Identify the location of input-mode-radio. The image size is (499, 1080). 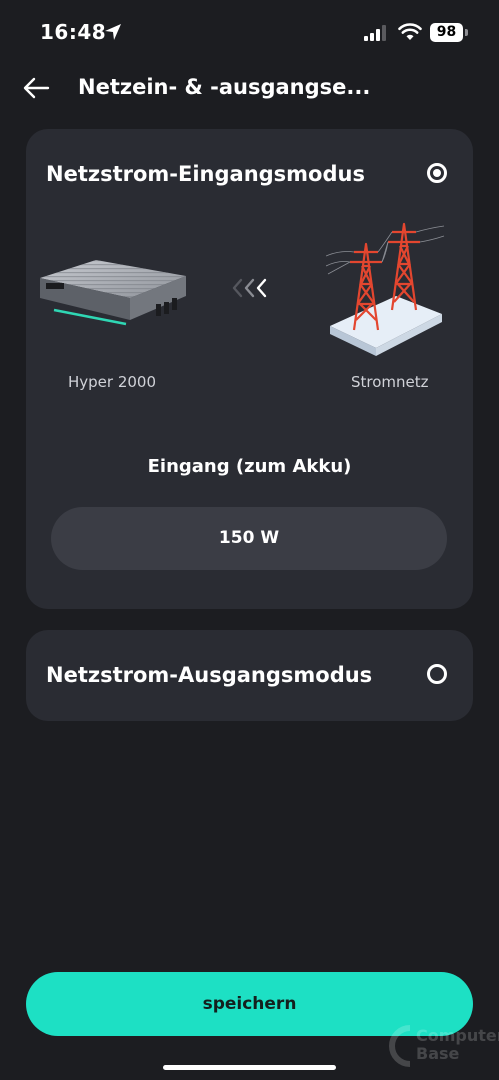
(437, 173).